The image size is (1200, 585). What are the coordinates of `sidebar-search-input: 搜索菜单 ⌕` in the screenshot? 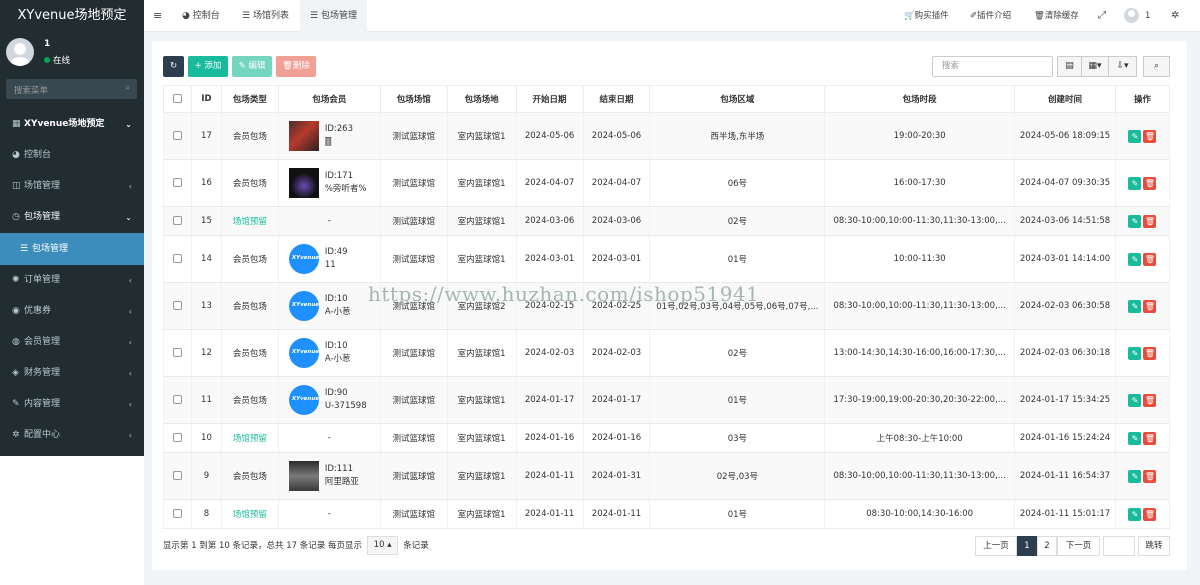 It's located at (71, 89).